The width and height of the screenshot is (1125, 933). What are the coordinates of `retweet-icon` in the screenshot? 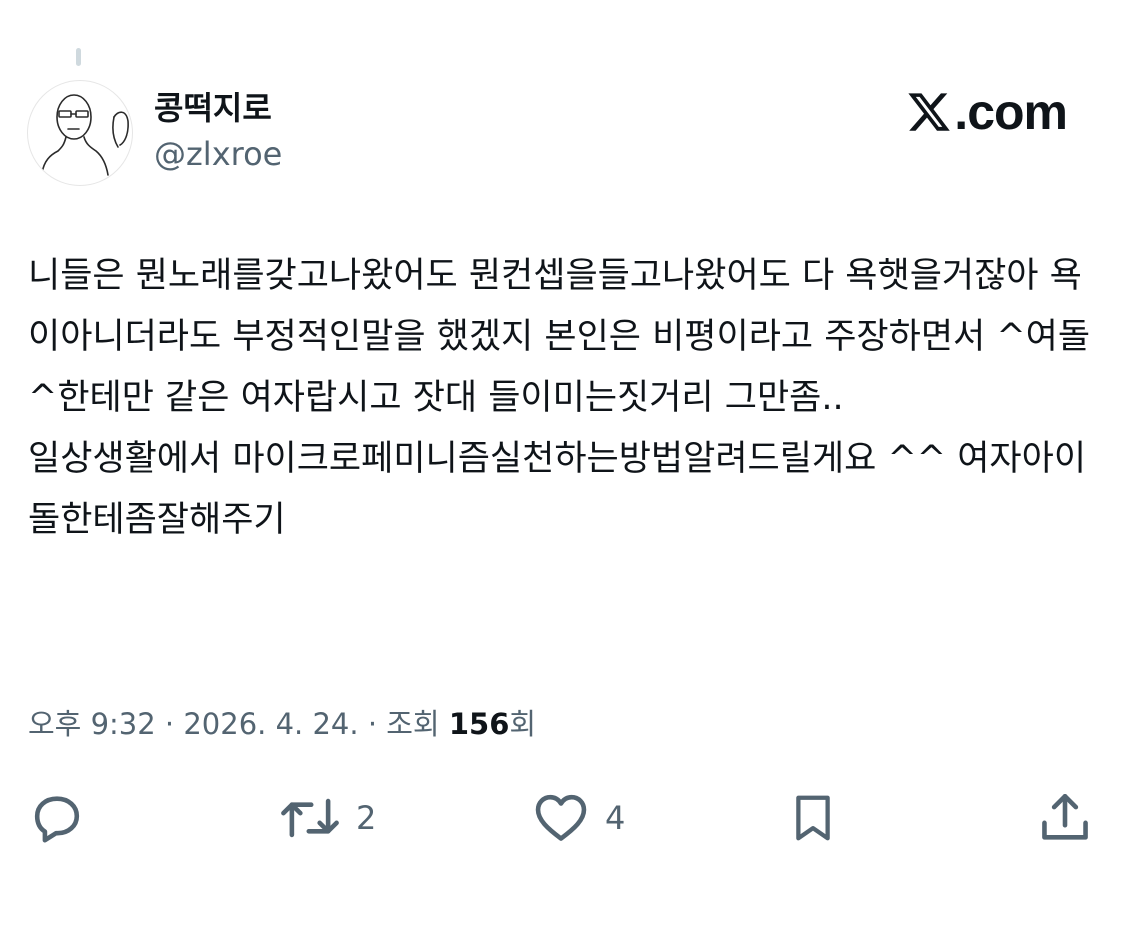 It's located at (310, 818).